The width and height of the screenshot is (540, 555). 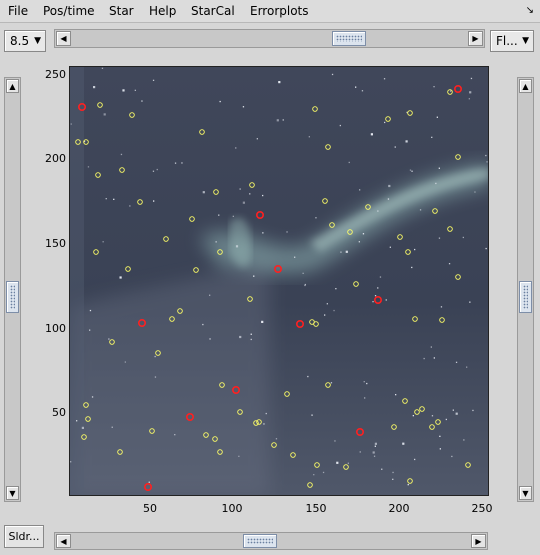 What do you see at coordinates (213, 11) in the screenshot?
I see `menu-starcal: StarCal` at bounding box center [213, 11].